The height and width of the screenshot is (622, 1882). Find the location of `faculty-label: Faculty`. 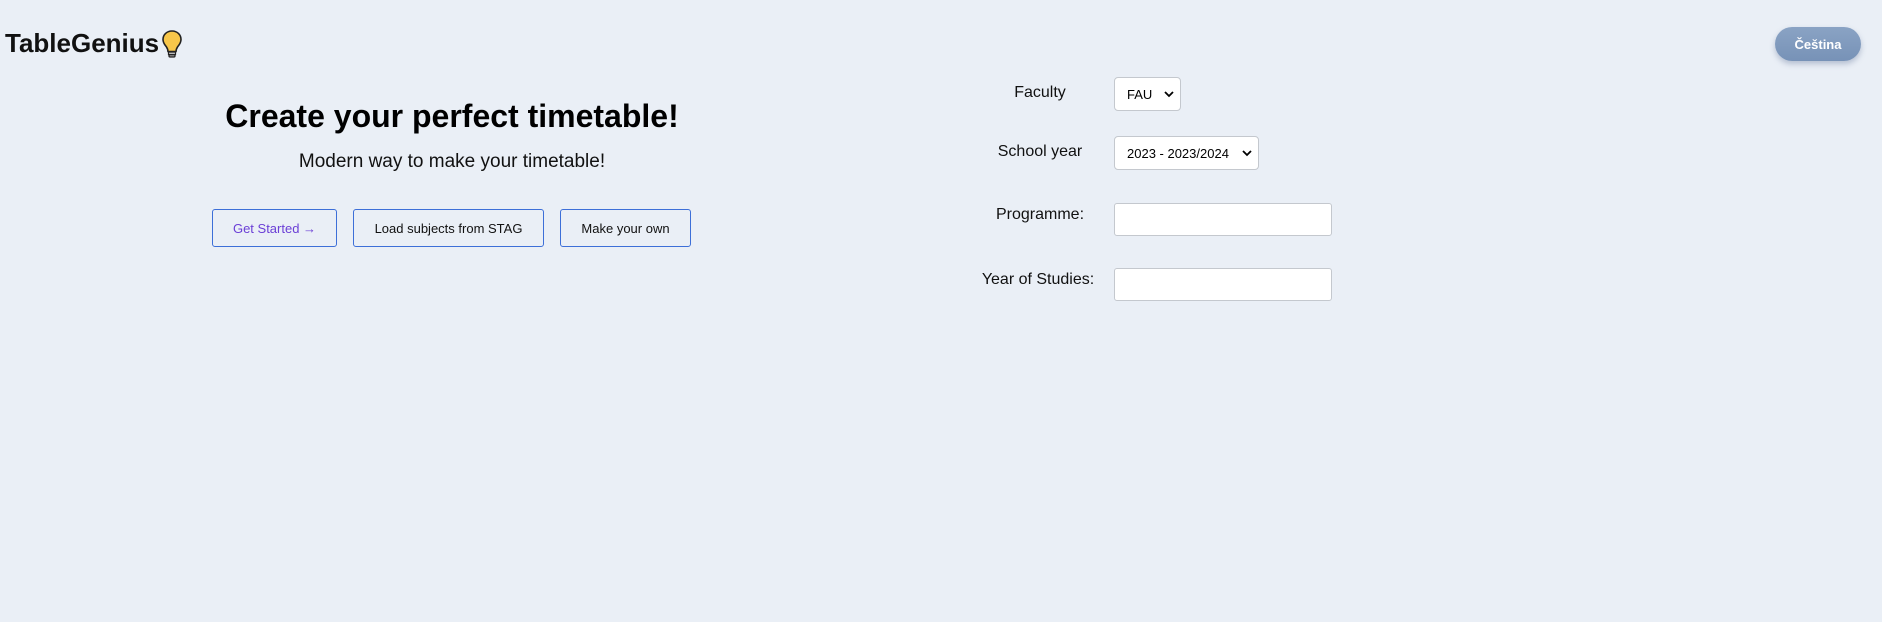

faculty-label: Faculty is located at coordinates (1040, 92).